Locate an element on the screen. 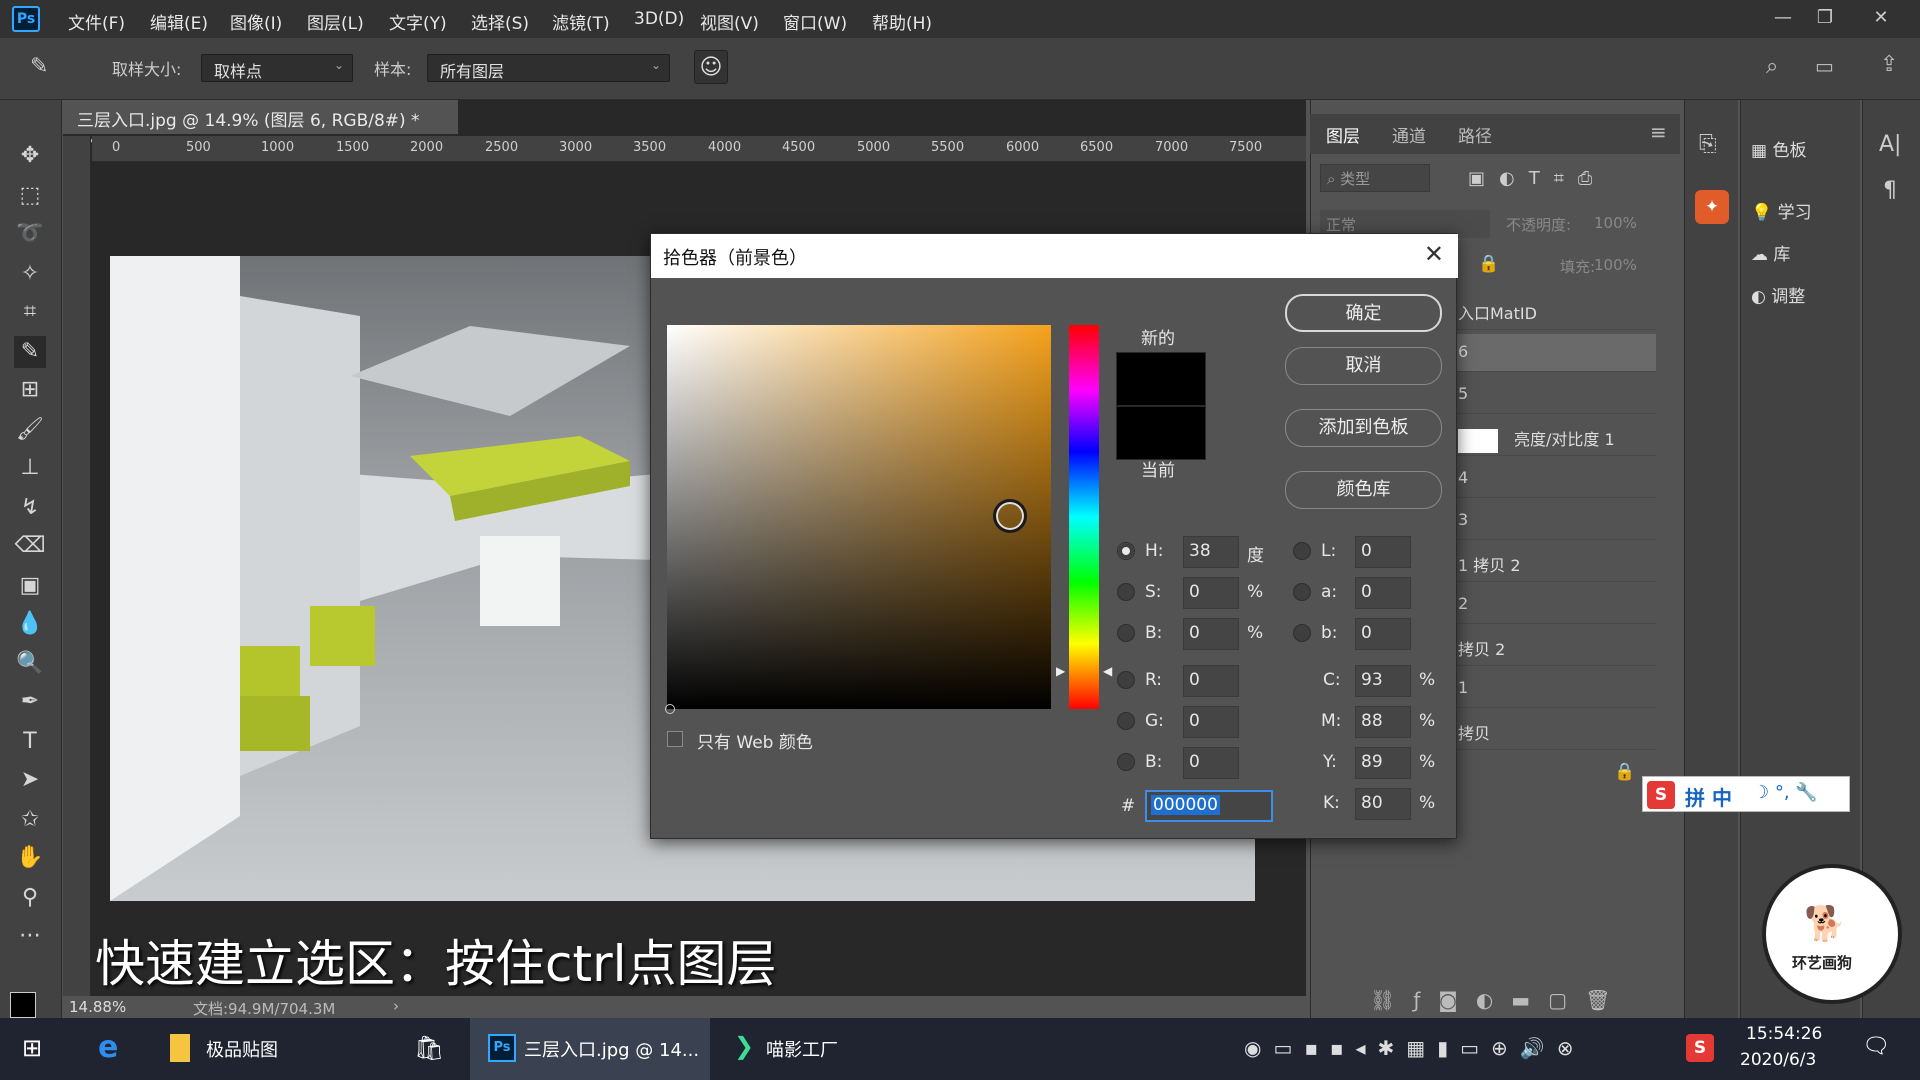 This screenshot has height=1080, width=1920. layer-row-selected: 6 is located at coordinates (1554, 353).